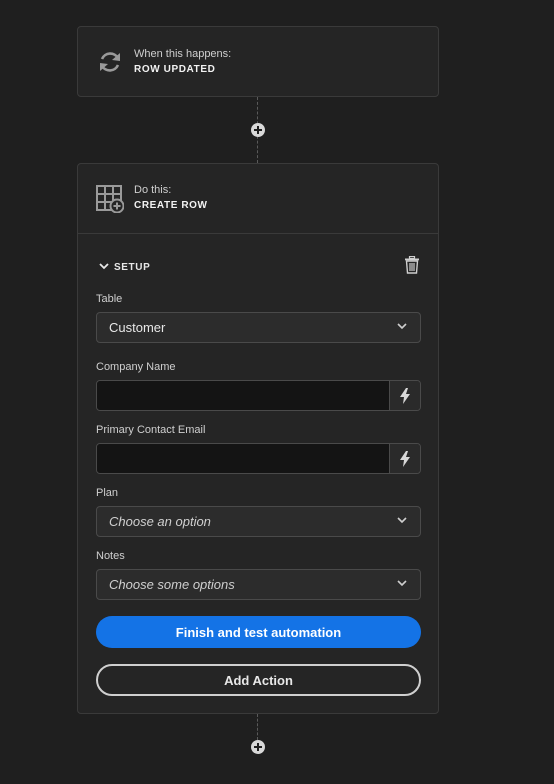 Image resolution: width=554 pixels, height=784 pixels. I want to click on setup-toggle: SETUP, so click(124, 268).